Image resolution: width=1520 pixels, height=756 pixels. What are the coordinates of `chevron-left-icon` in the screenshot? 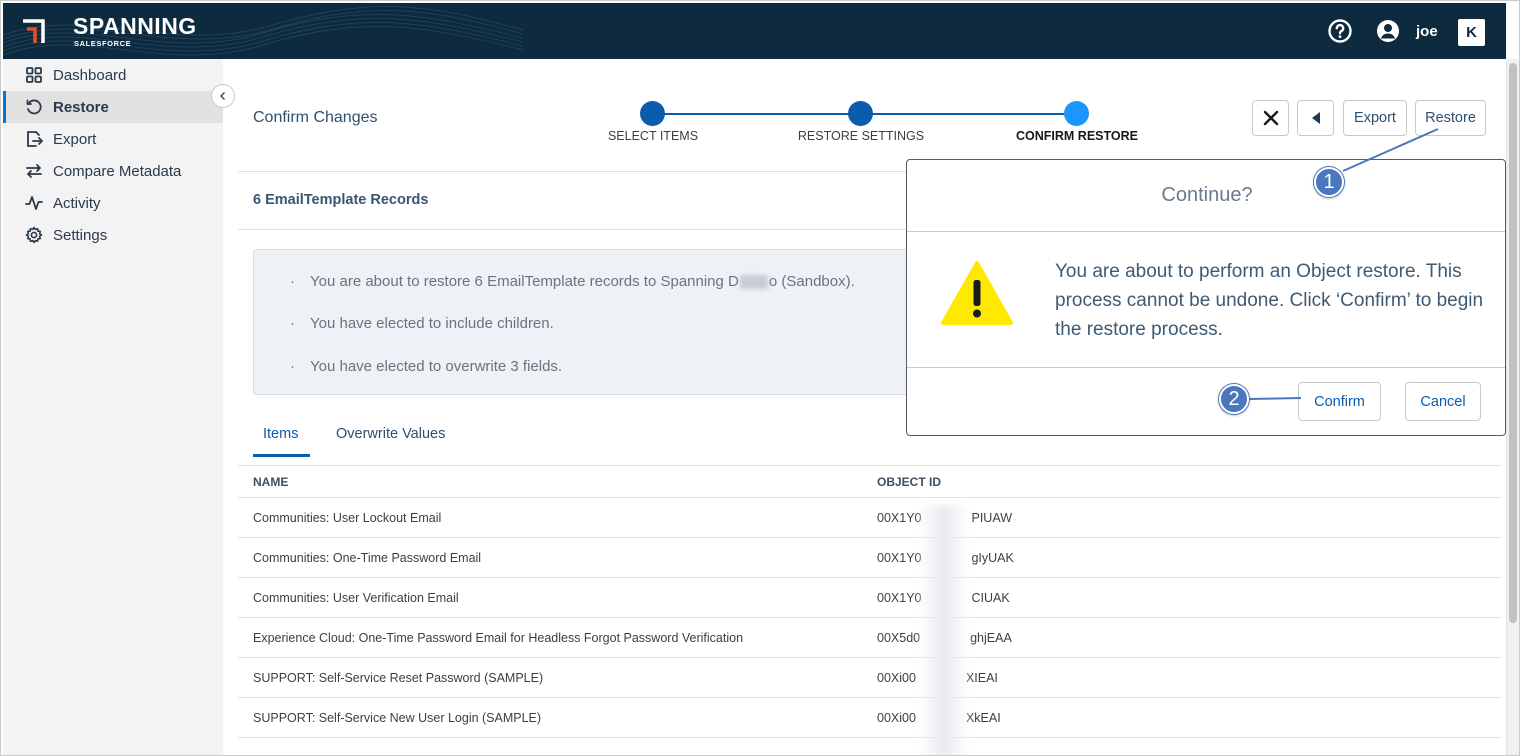 It's located at (222, 96).